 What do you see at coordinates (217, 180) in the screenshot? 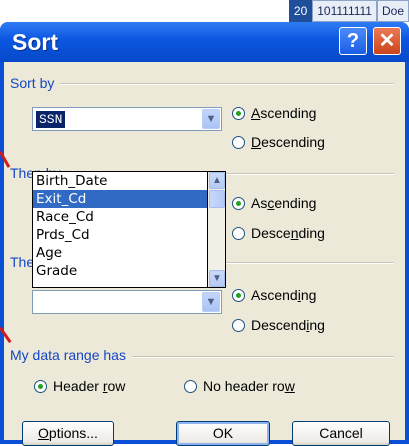
I see `chevron-up-icon: ▲` at bounding box center [217, 180].